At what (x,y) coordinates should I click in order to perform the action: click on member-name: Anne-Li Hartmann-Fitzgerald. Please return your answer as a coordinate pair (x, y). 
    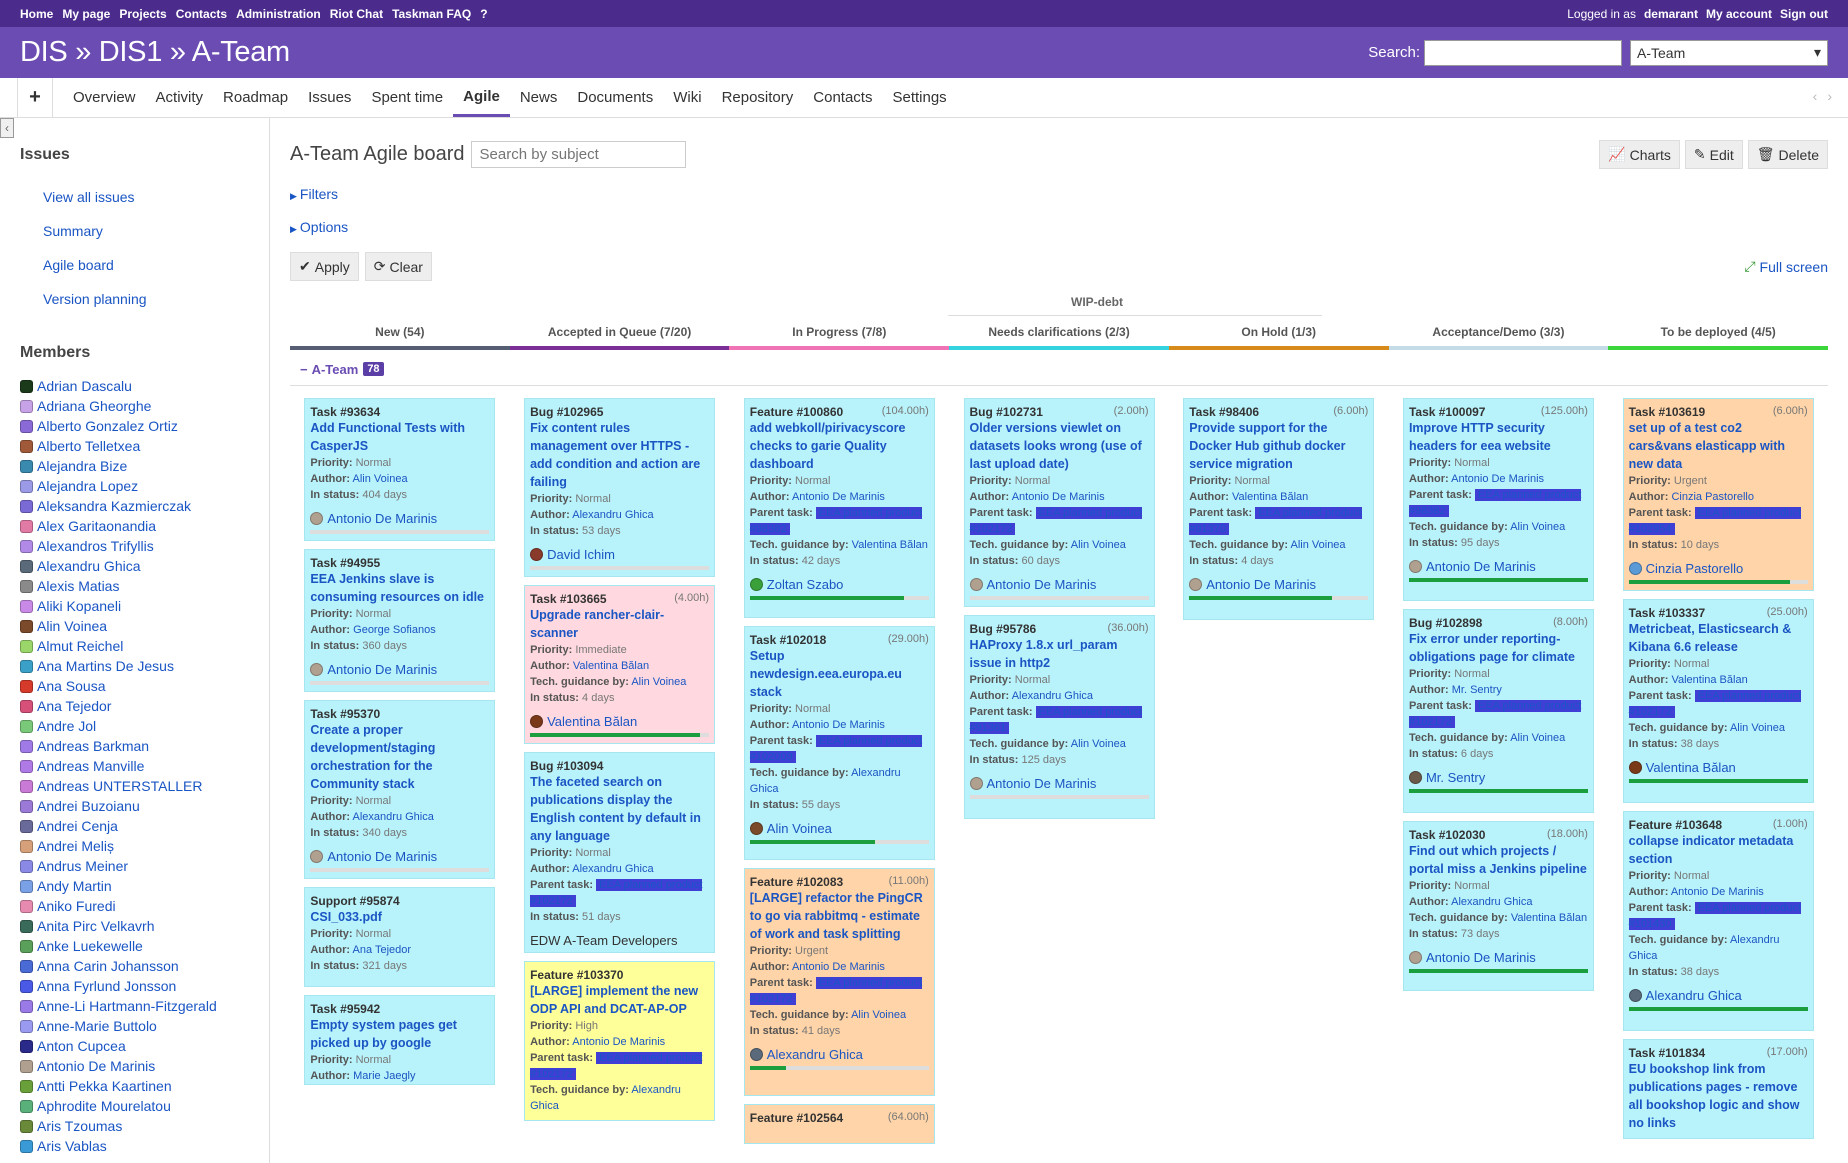
    Looking at the image, I should click on (127, 1006).